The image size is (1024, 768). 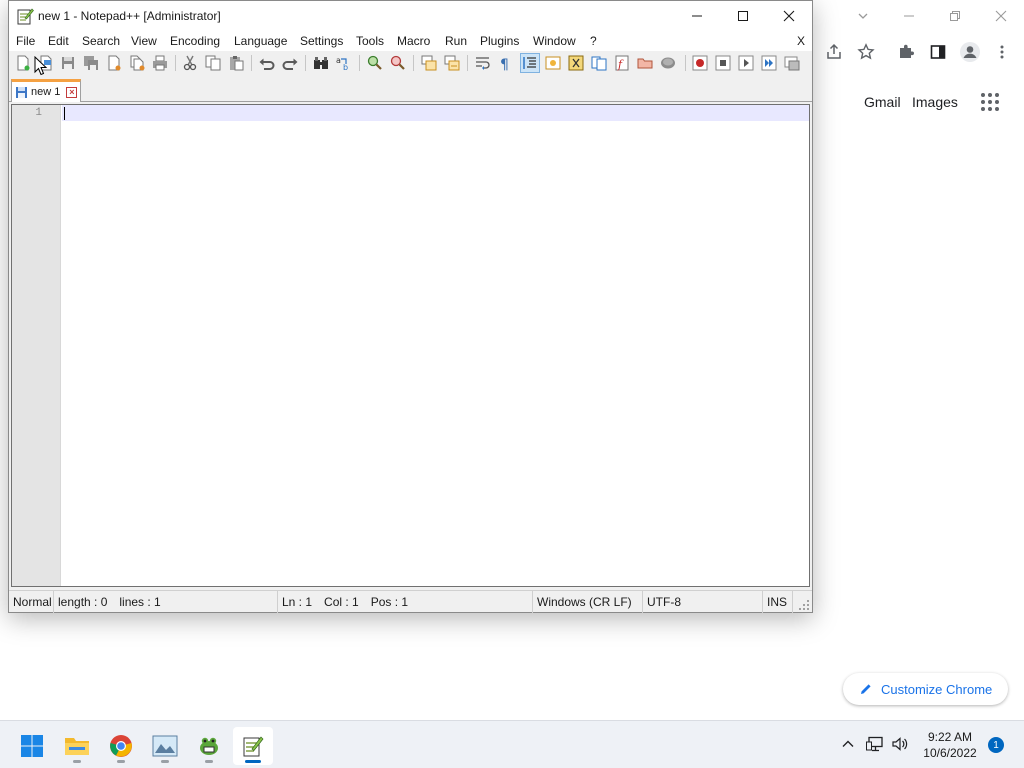 I want to click on sync-vertical-icon, so click(x=429, y=63).